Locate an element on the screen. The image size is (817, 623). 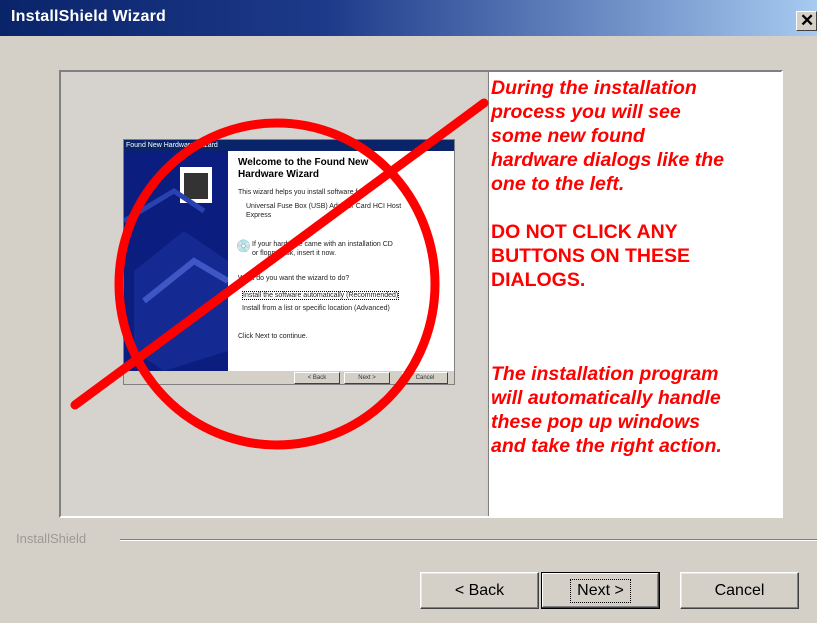
message-line-5: one to the left. is located at coordinates (558, 184).